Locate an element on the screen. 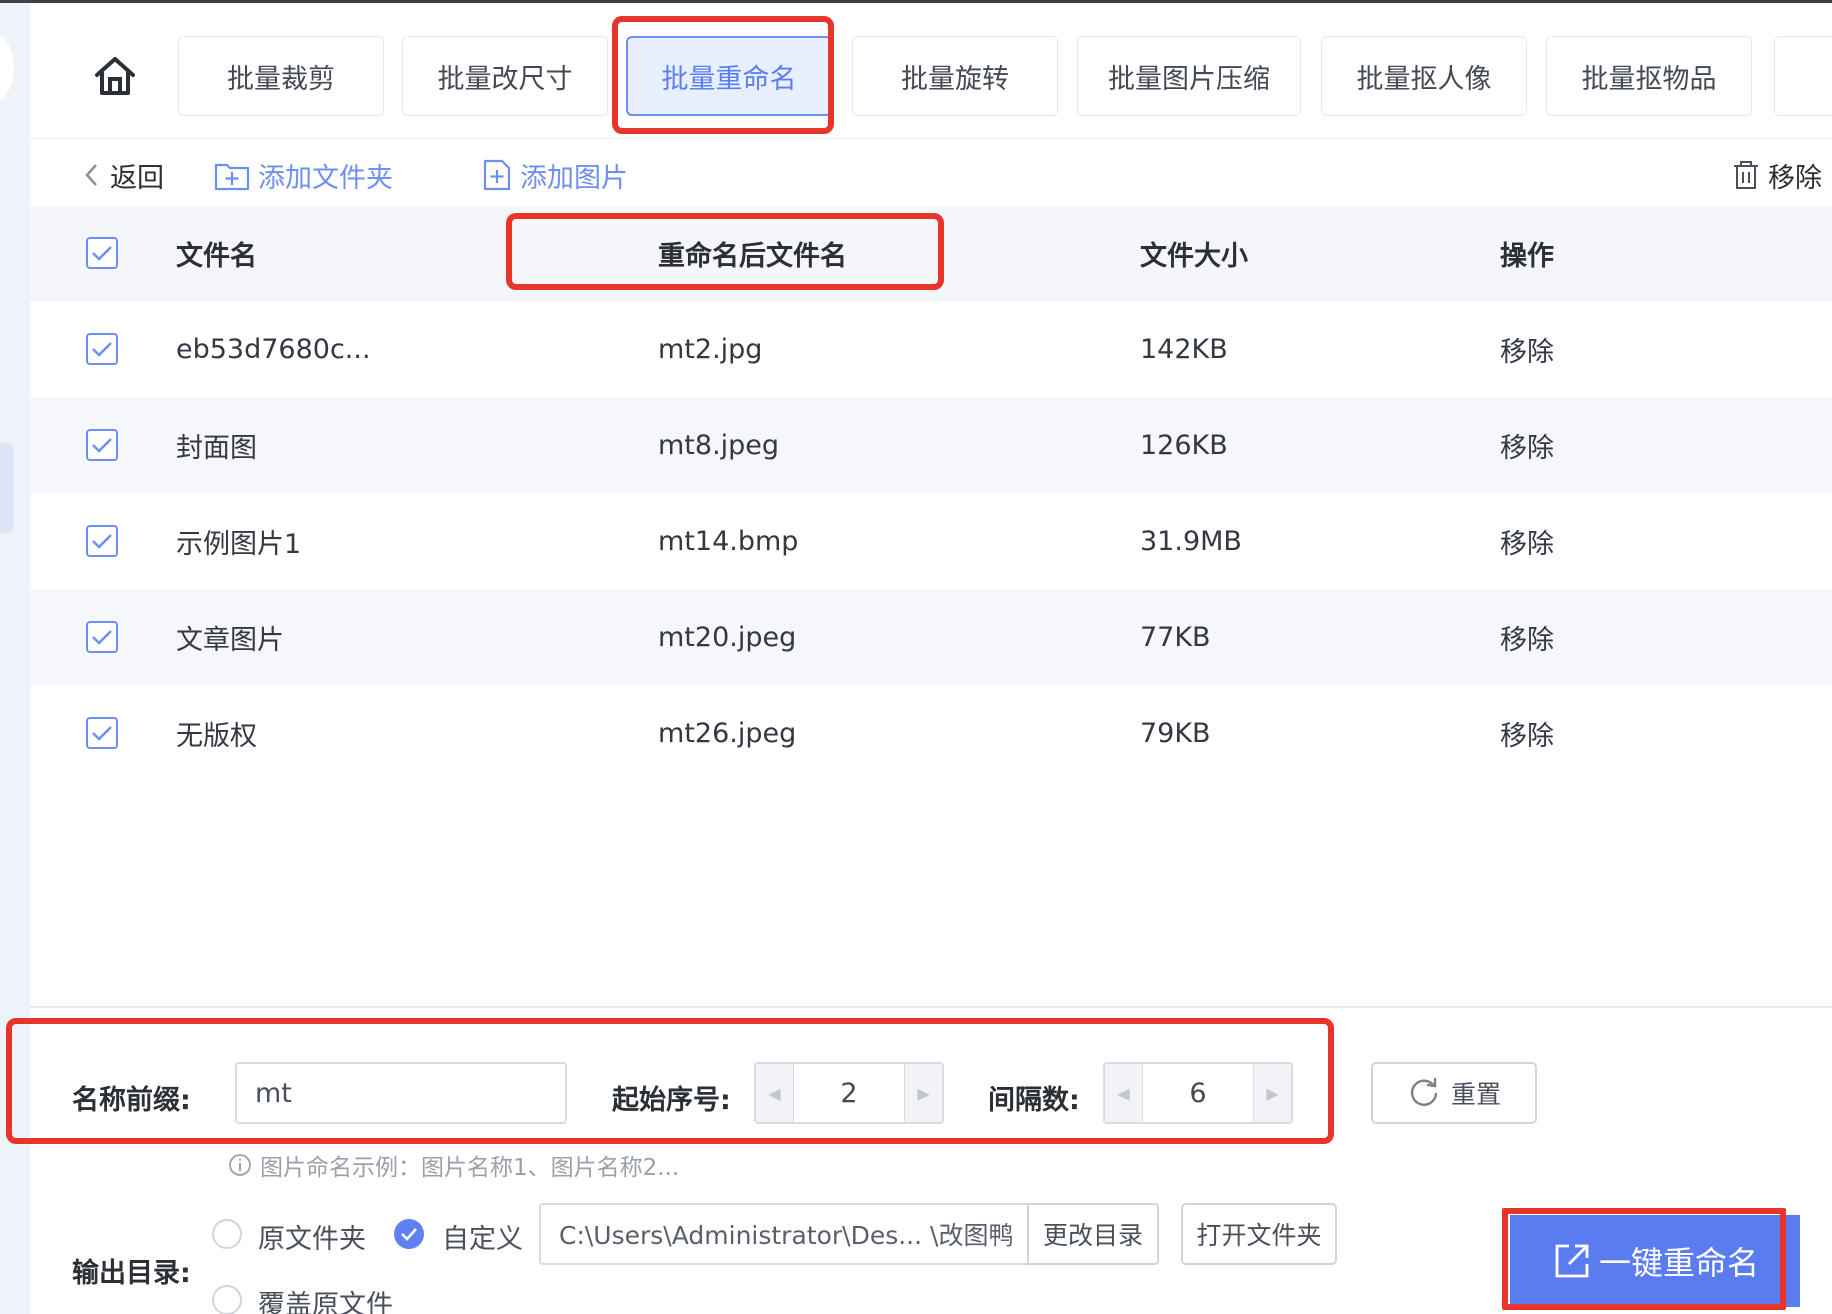 The width and height of the screenshot is (1832, 1314). radio-custom-label: 自定义 is located at coordinates (482, 1236).